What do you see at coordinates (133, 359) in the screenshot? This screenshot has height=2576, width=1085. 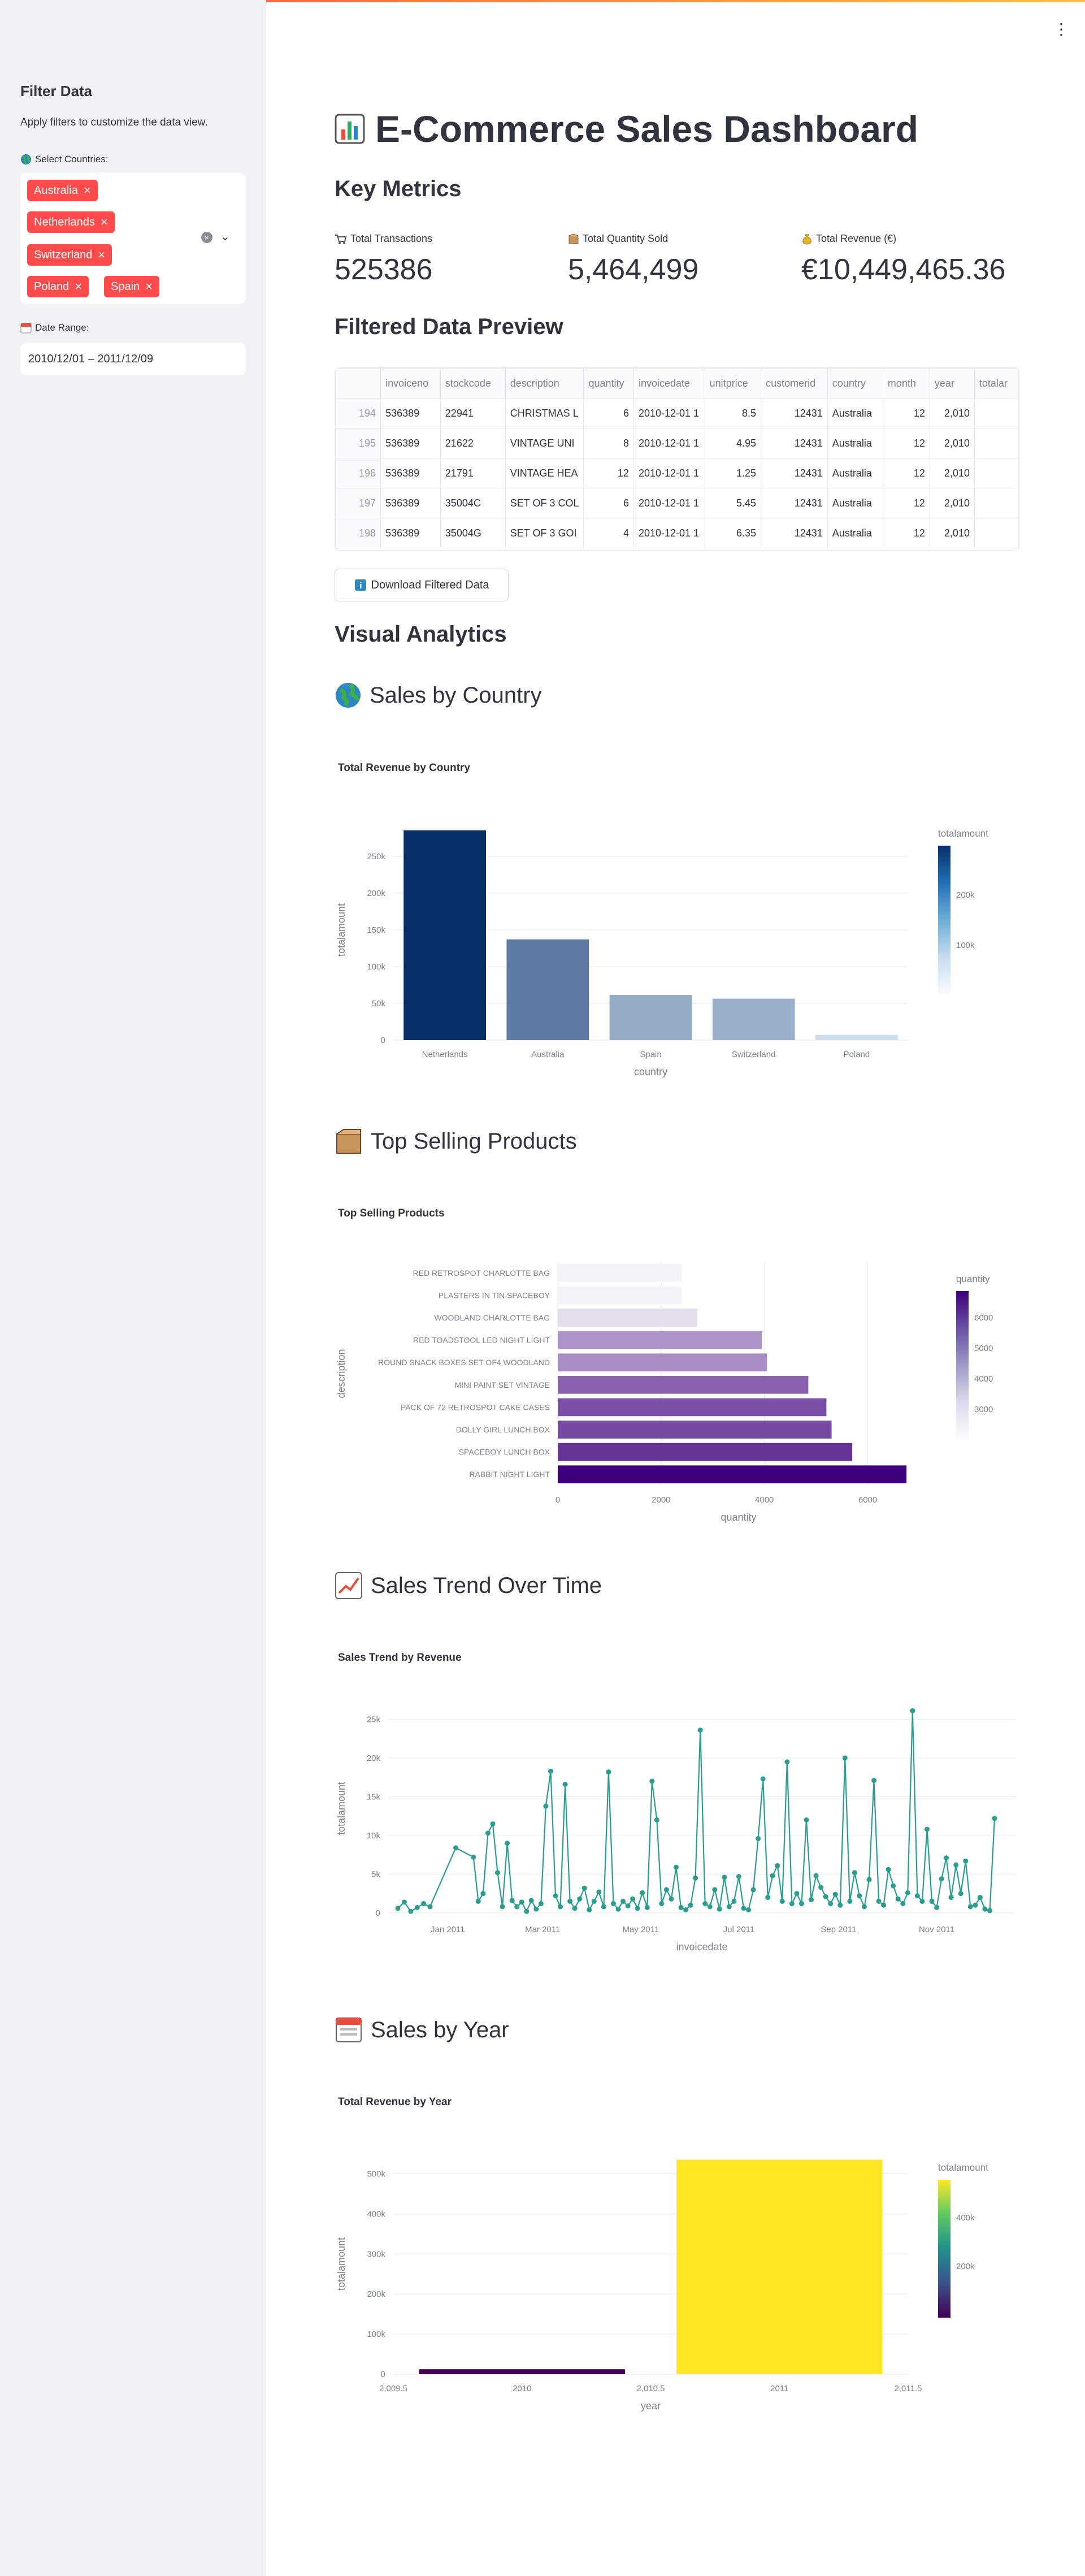 I see `date-range-input: 2010/12/01 – 2011/12/09` at bounding box center [133, 359].